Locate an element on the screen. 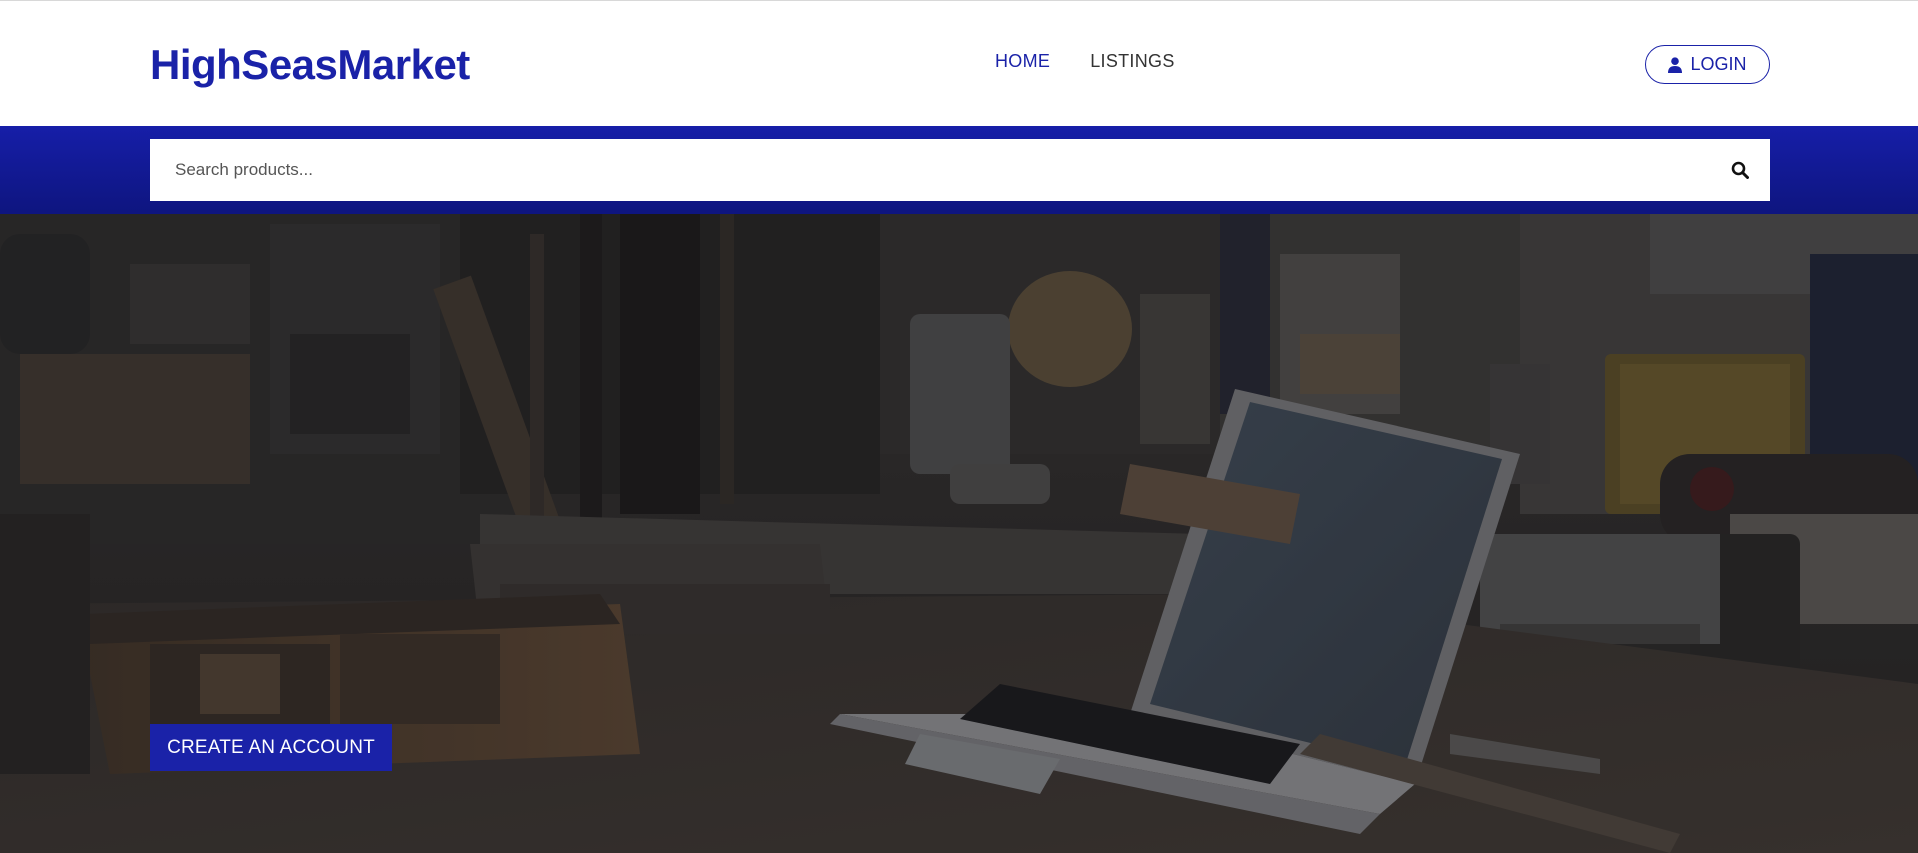 Image resolution: width=1918 pixels, height=853 pixels. search-band is located at coordinates (959, 170).